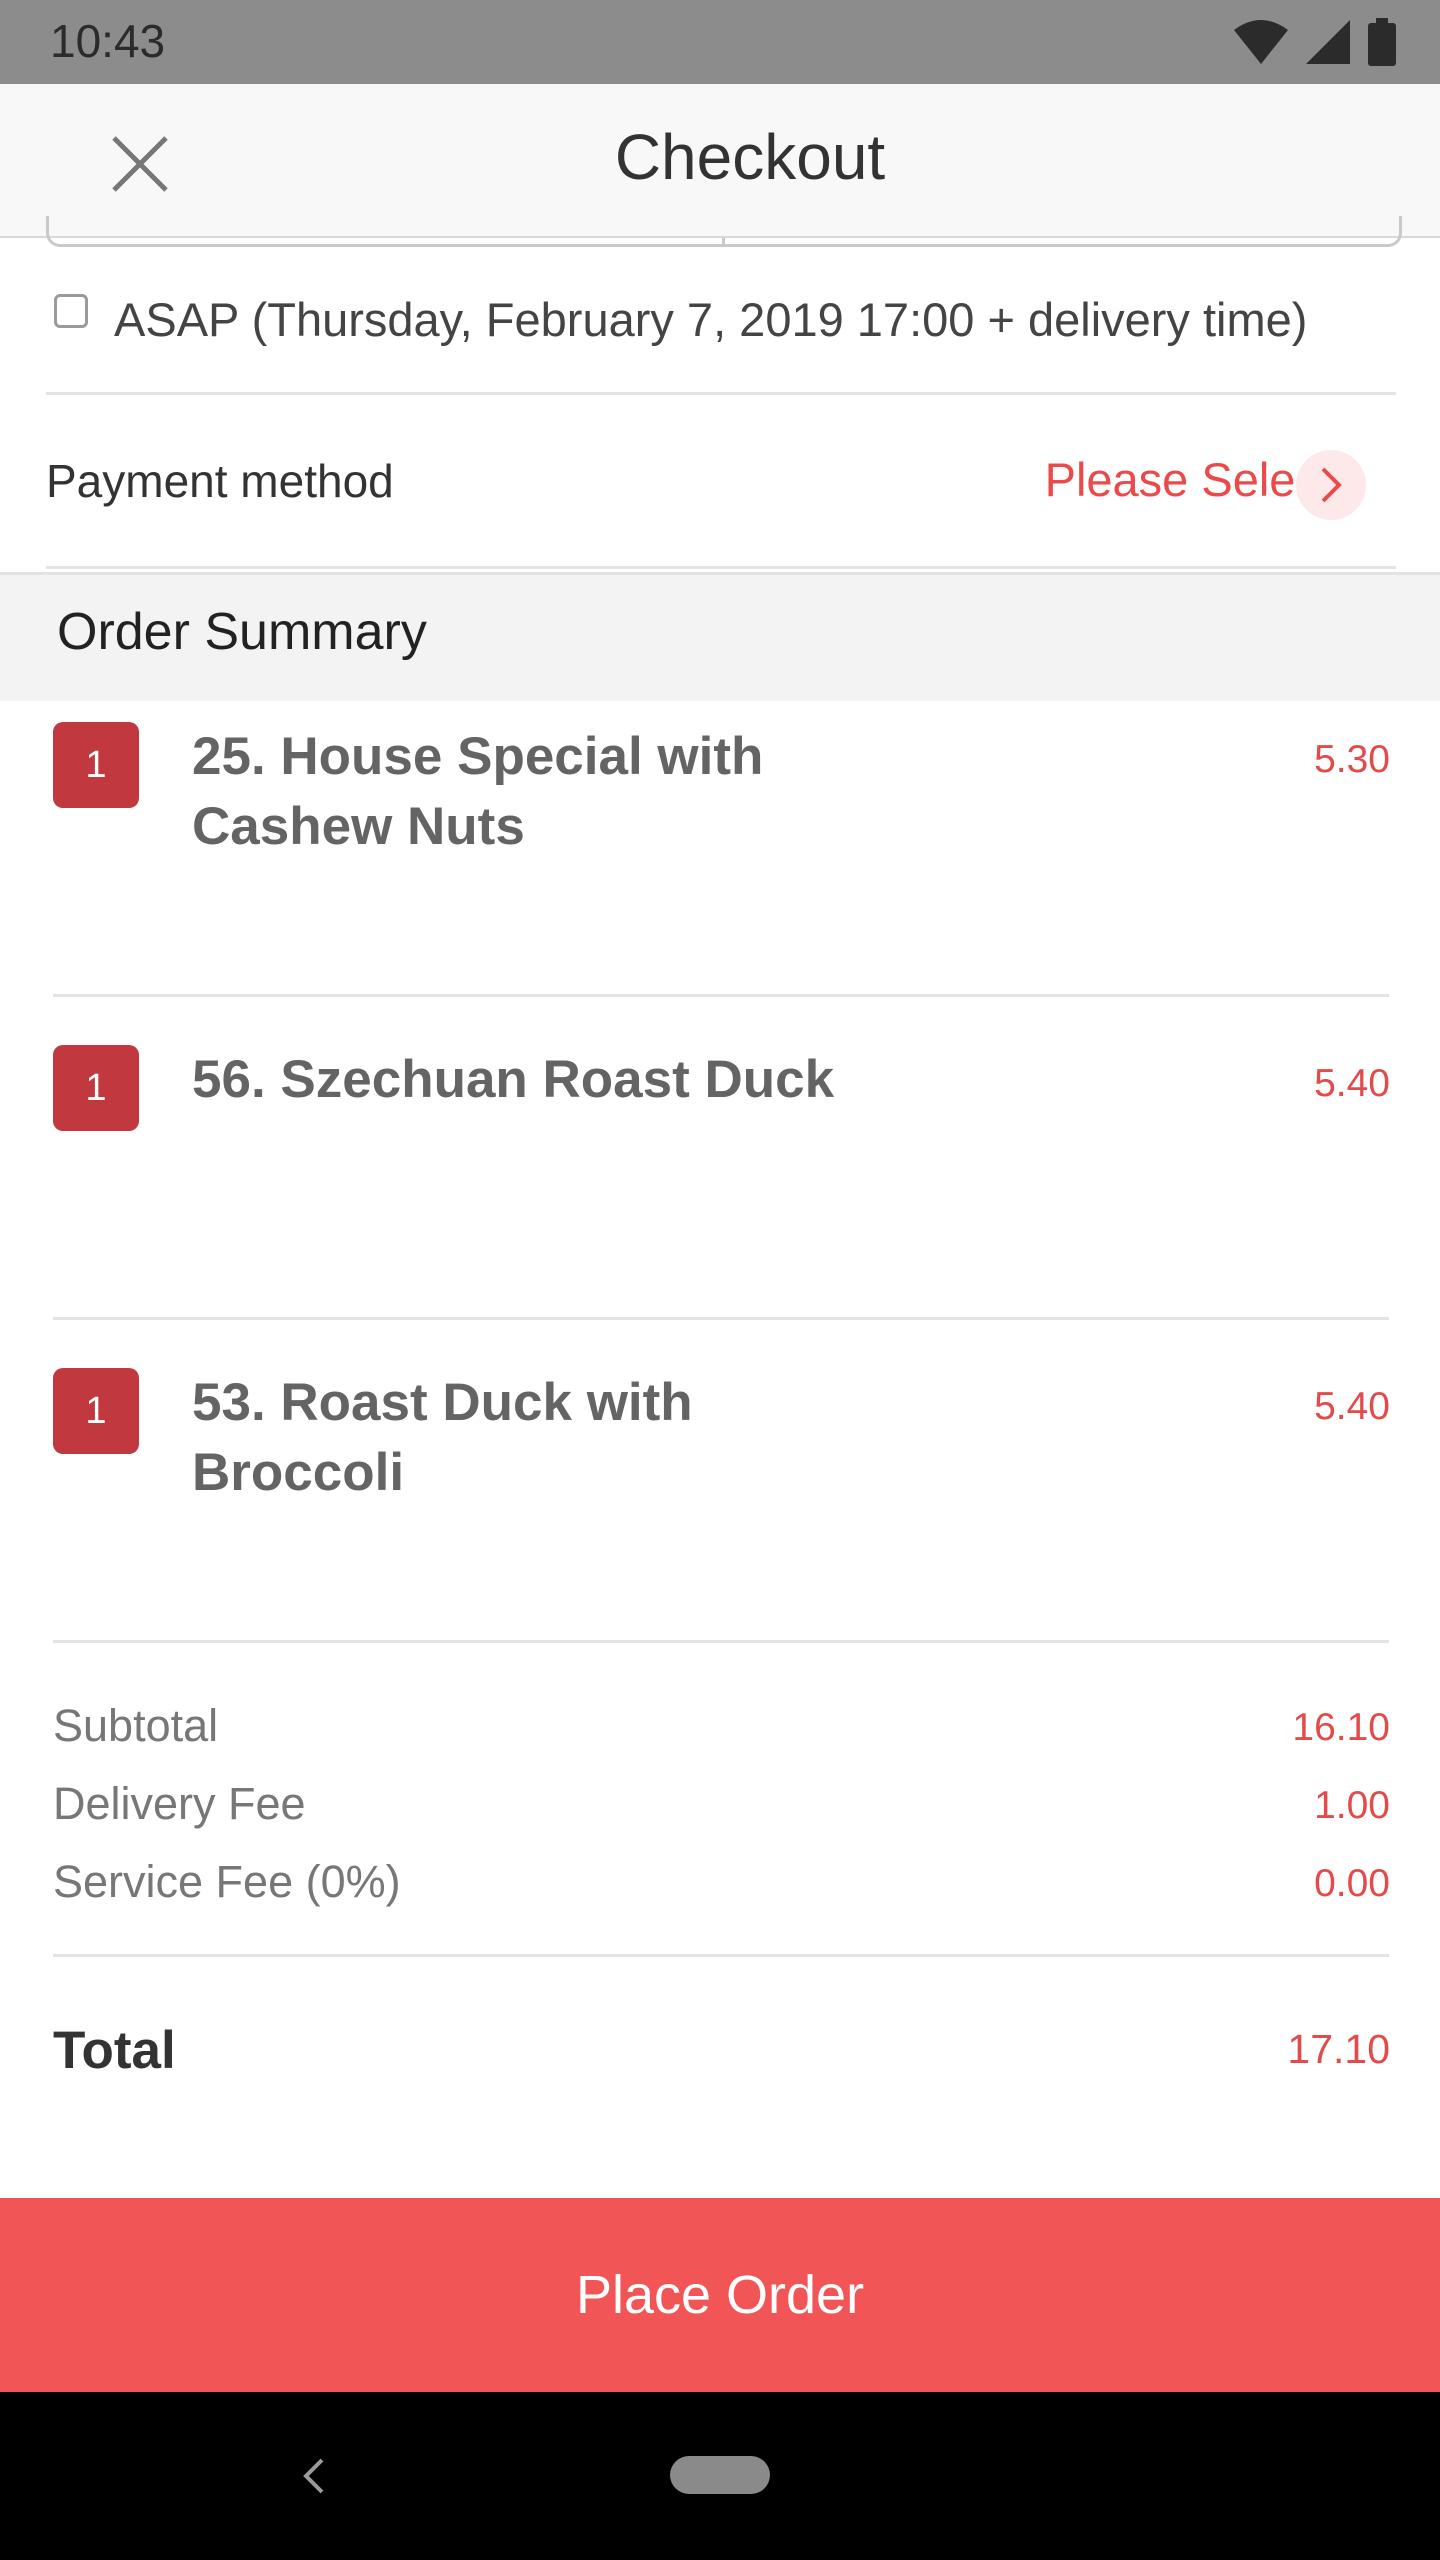 The image size is (1440, 2560). Describe the element at coordinates (71, 311) in the screenshot. I see `asap-checkbox` at that location.